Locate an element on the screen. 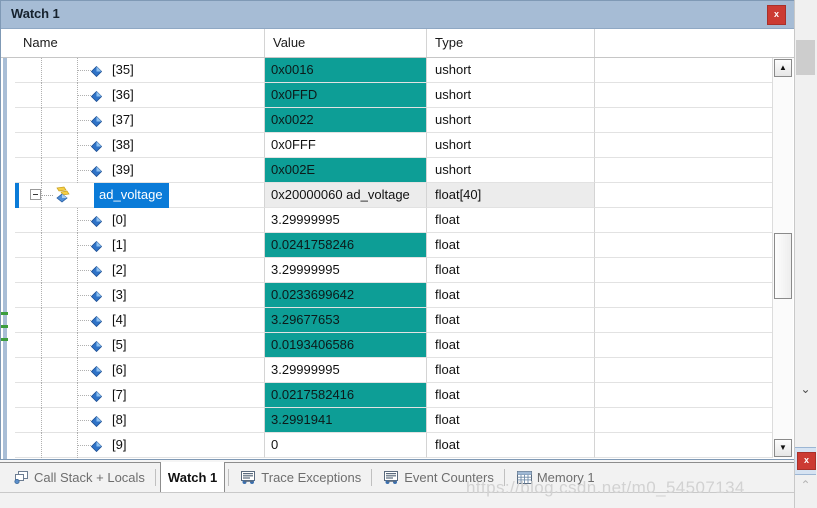  cell-name: [39] is located at coordinates (140, 170).